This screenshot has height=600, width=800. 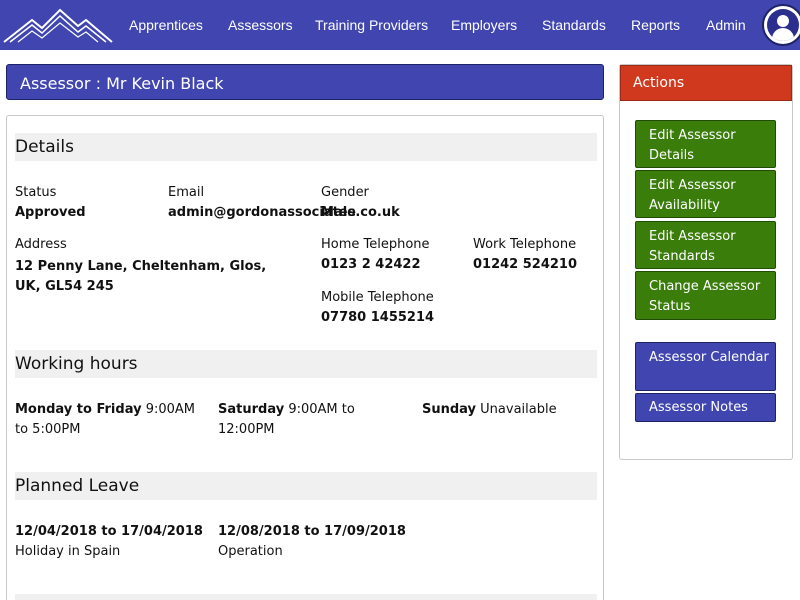 I want to click on page-title: Assessor : Mr Kevin Black, so click(x=122, y=83).